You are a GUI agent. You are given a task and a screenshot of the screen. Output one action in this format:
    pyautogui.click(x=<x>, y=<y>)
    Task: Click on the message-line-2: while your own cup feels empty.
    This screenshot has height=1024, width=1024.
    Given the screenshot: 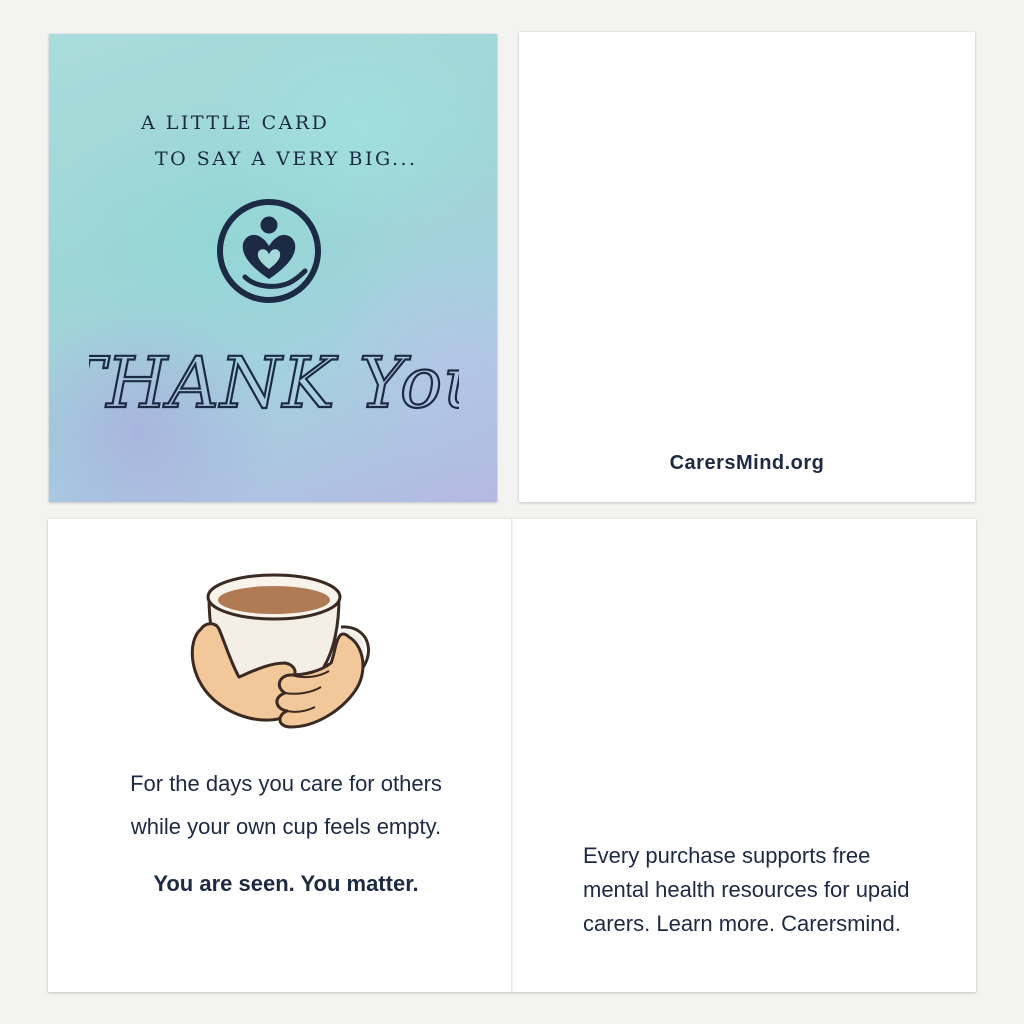 What is the action you would take?
    pyautogui.click(x=286, y=826)
    